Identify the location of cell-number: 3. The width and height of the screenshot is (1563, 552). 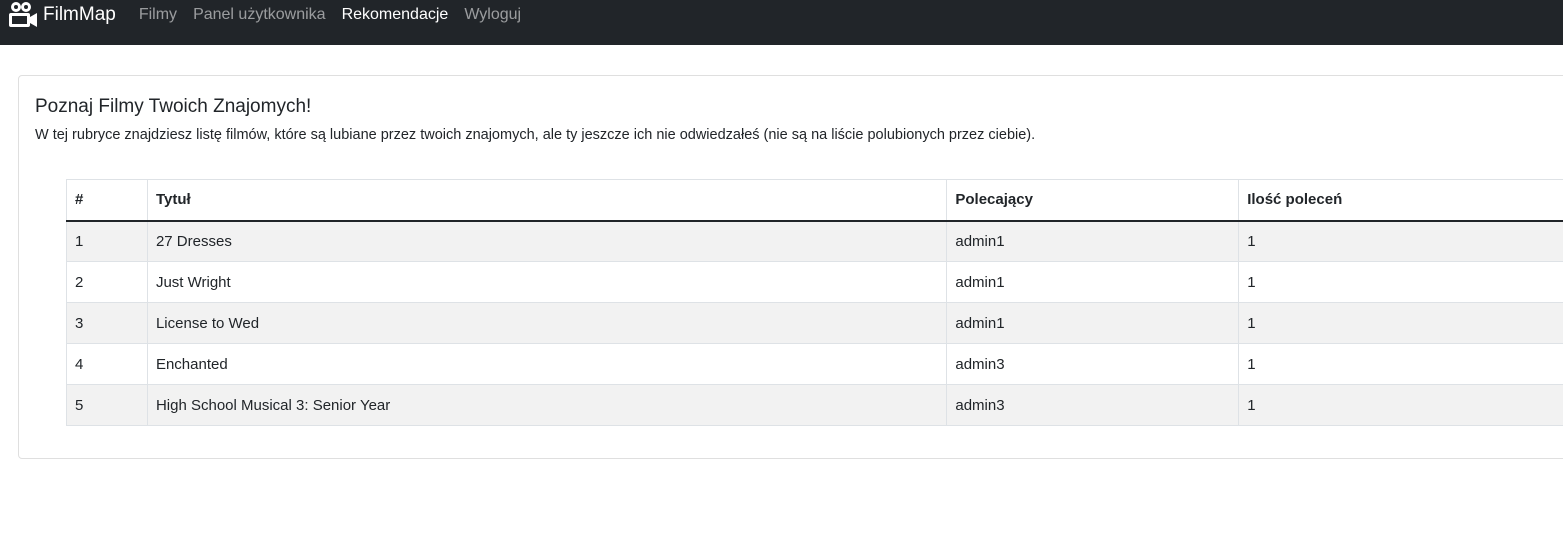
(107, 323).